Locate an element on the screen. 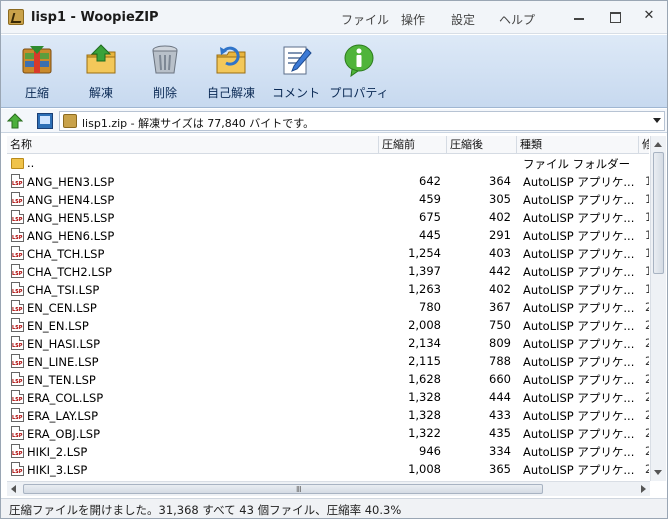 The width and height of the screenshot is (668, 519). menu-help: ヘルプ is located at coordinates (517, 19).